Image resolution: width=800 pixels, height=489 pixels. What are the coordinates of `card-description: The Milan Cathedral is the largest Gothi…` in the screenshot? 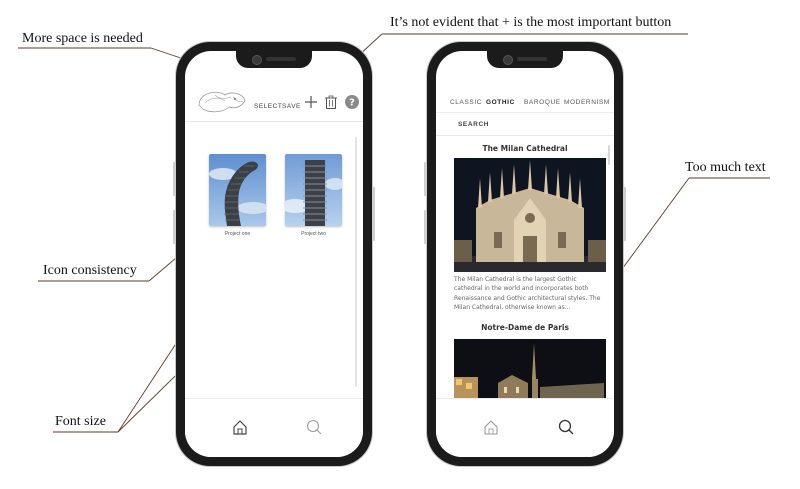 It's located at (527, 294).